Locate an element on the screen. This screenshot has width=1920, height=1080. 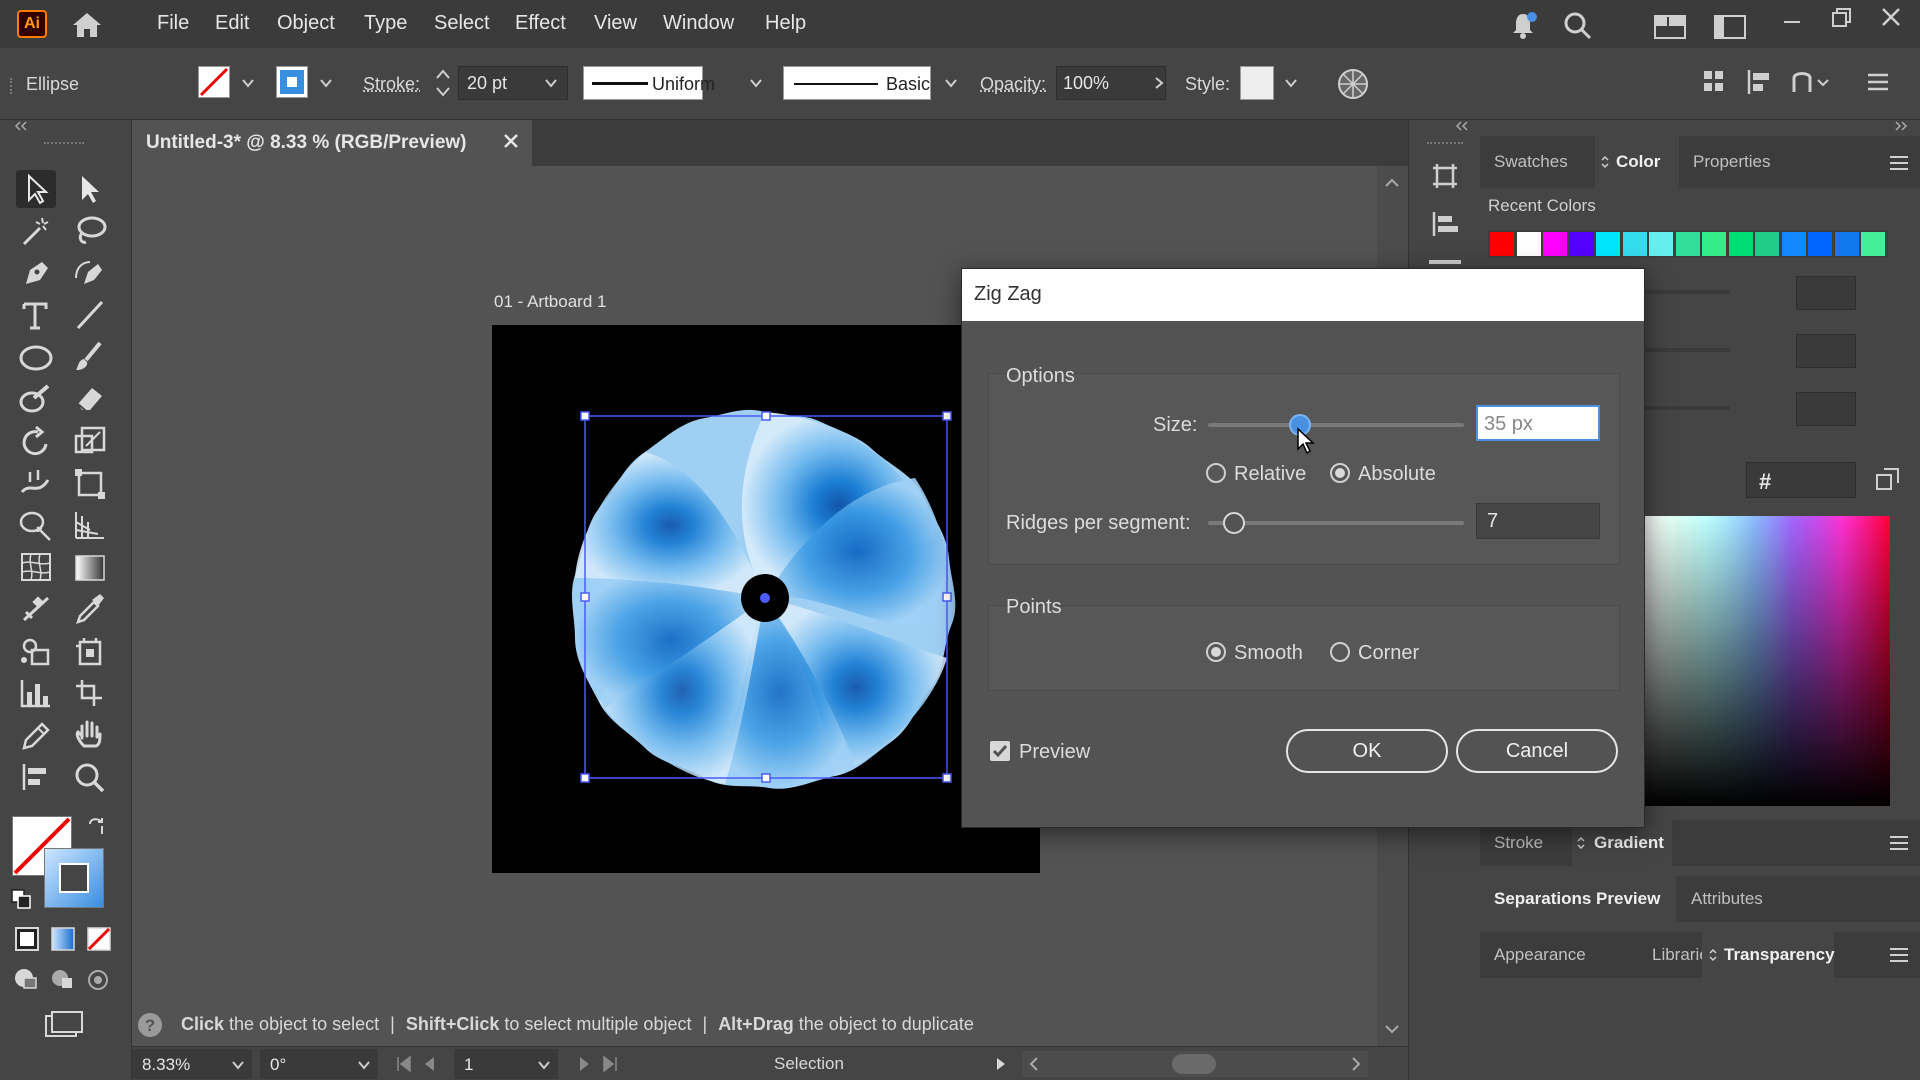
artboard-label: 01 - Artboard 1 is located at coordinates (550, 302).